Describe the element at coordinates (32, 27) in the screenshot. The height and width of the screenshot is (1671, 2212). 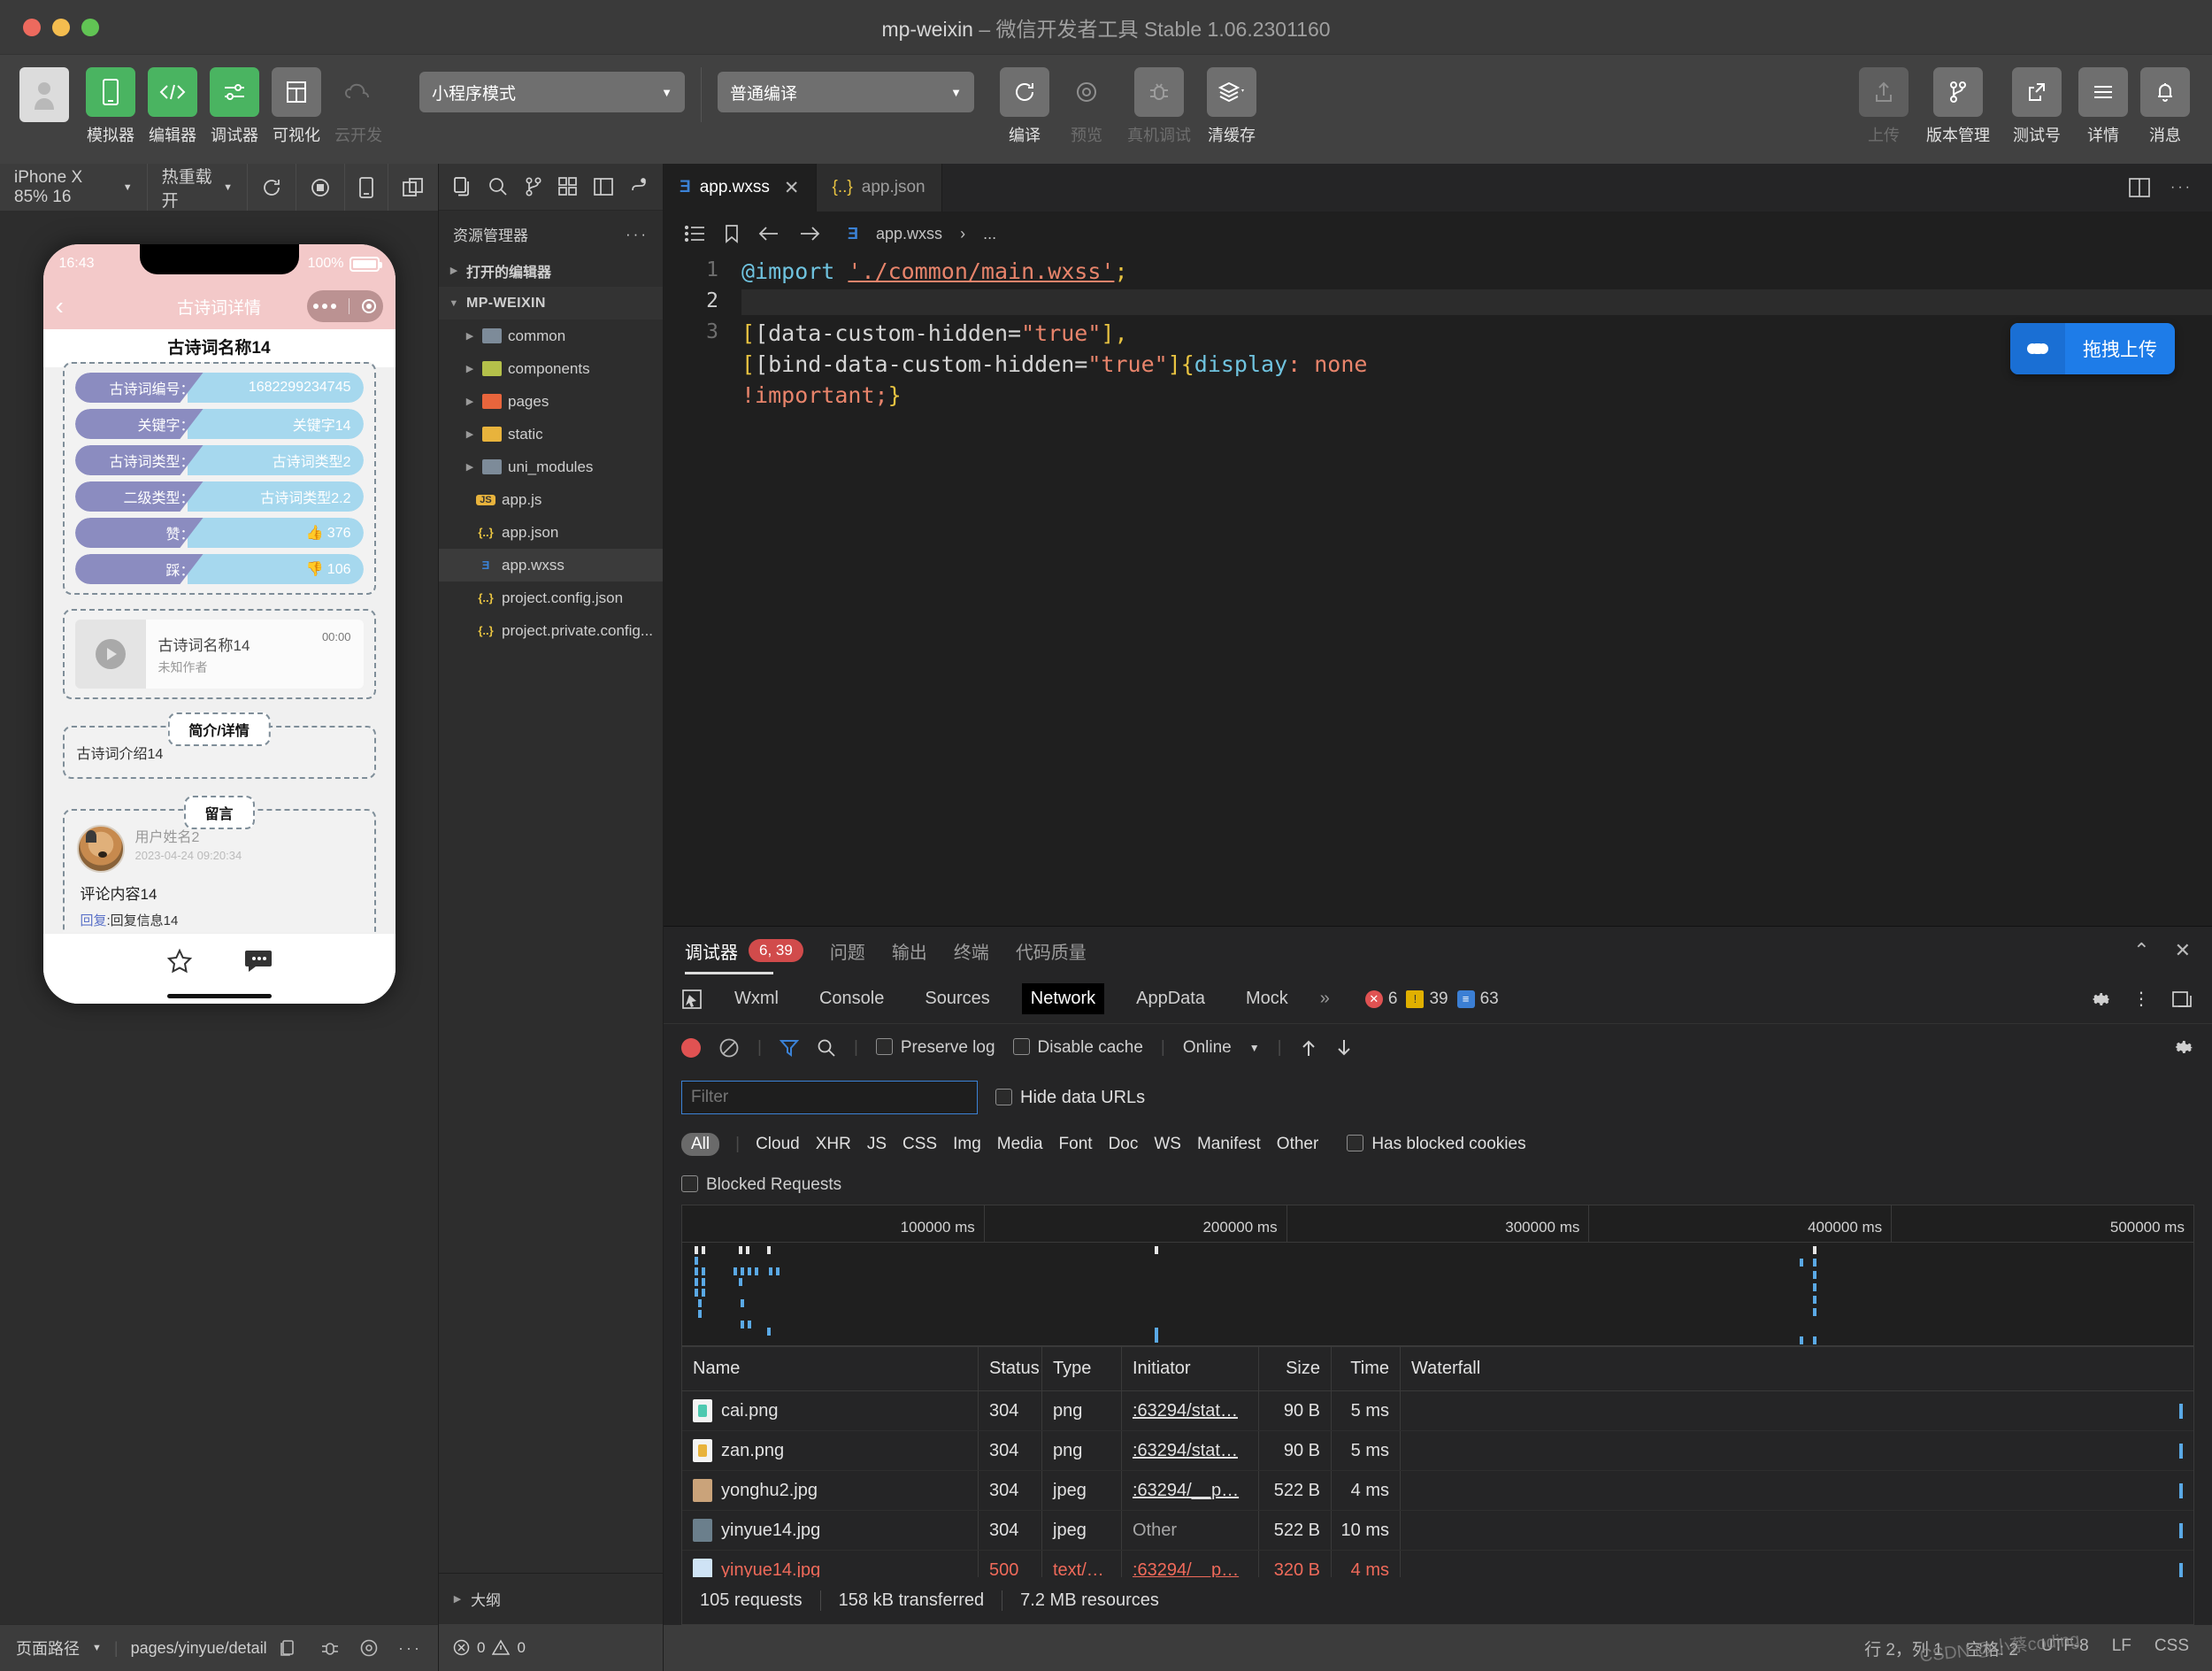
I see `close-window-button` at that location.